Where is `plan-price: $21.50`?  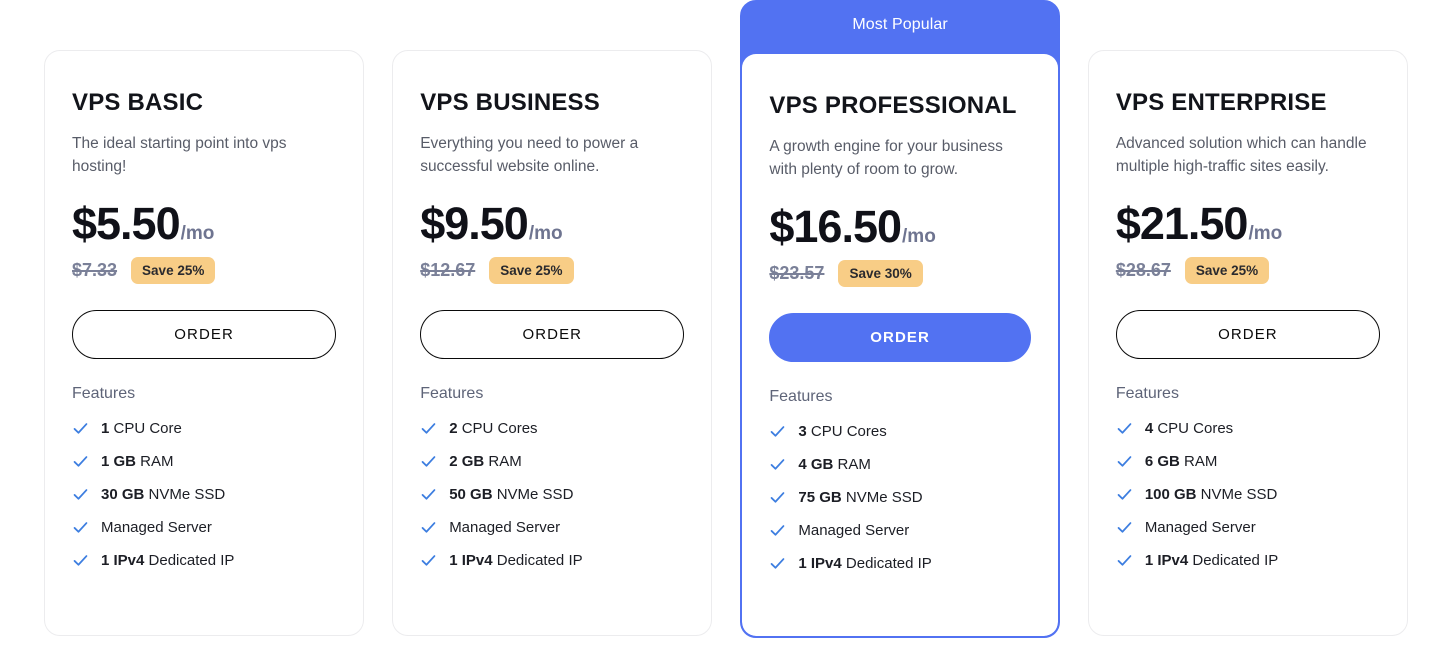 plan-price: $21.50 is located at coordinates (1182, 223).